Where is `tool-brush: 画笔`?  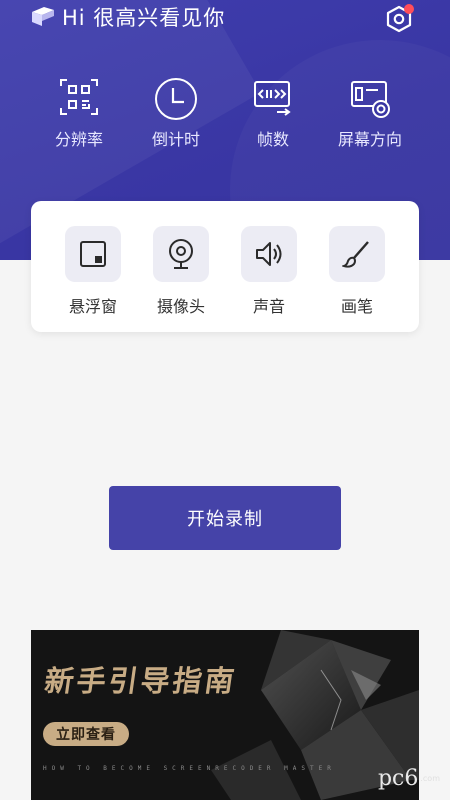
tool-brush: 画笔 is located at coordinates (357, 271).